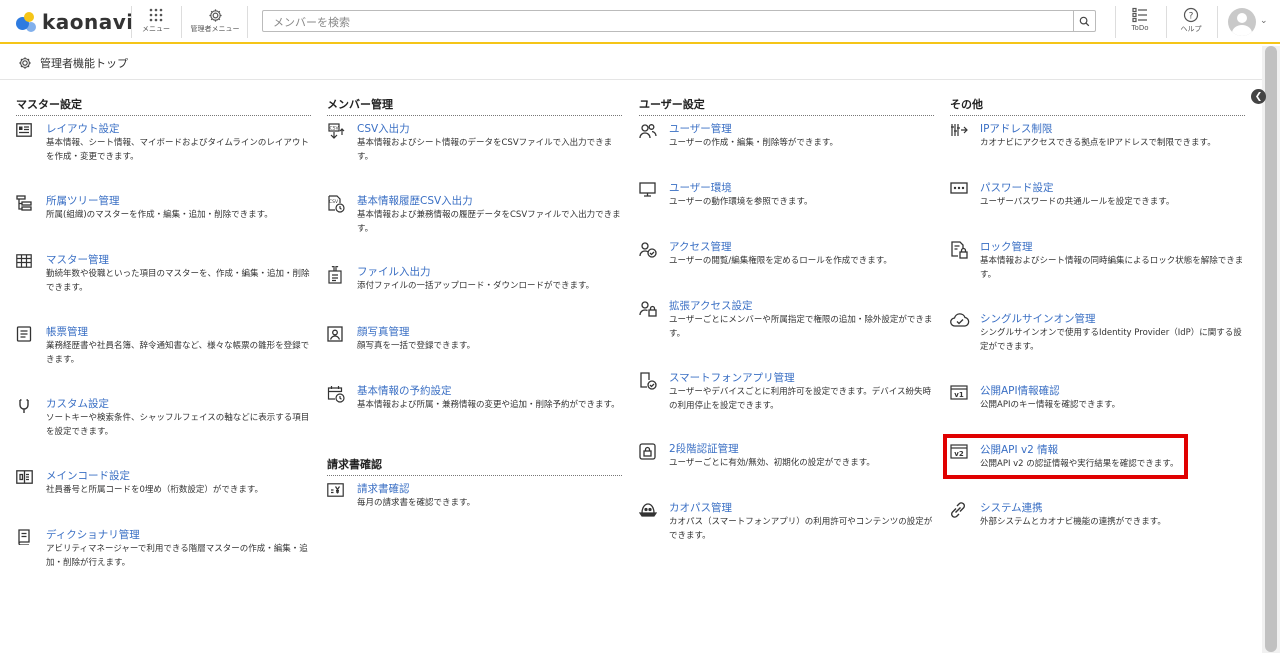 The height and width of the screenshot is (653, 1280). What do you see at coordinates (1191, 23) in the screenshot?
I see `help-button: ? ヘルプ` at bounding box center [1191, 23].